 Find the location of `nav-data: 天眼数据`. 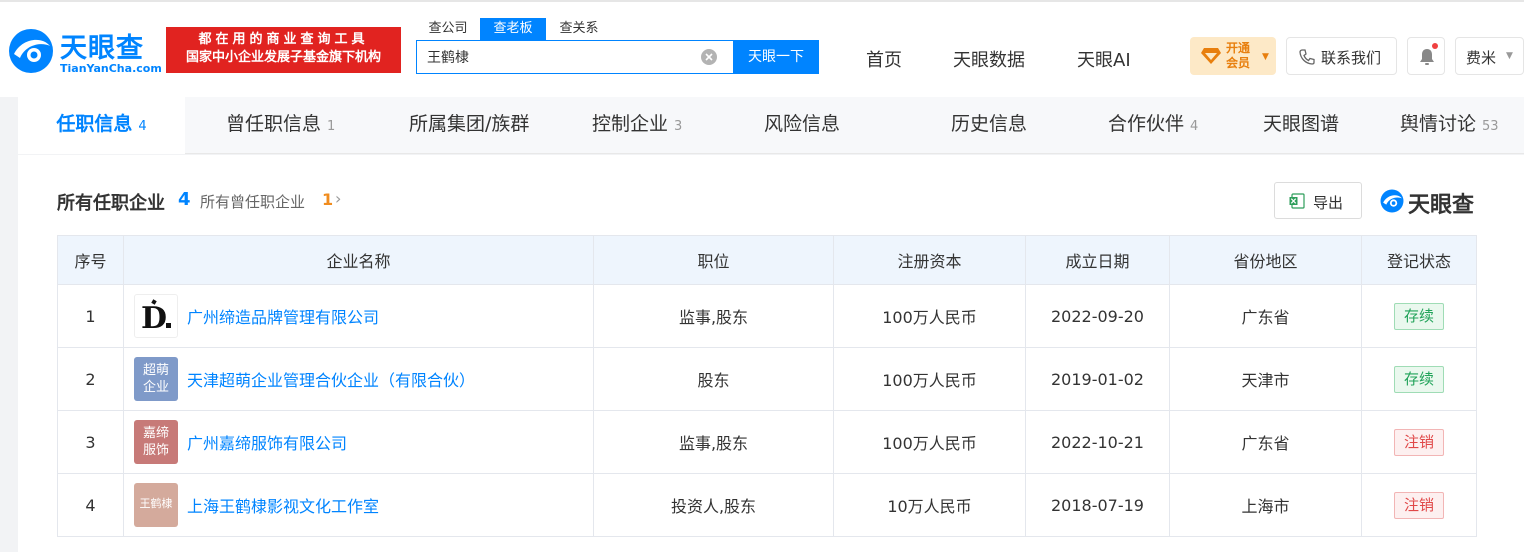

nav-data: 天眼数据 is located at coordinates (989, 59).